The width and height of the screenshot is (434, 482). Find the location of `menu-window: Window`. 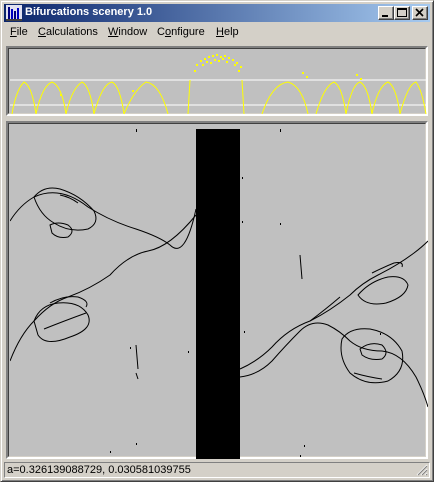

menu-window: Window is located at coordinates (127, 32).